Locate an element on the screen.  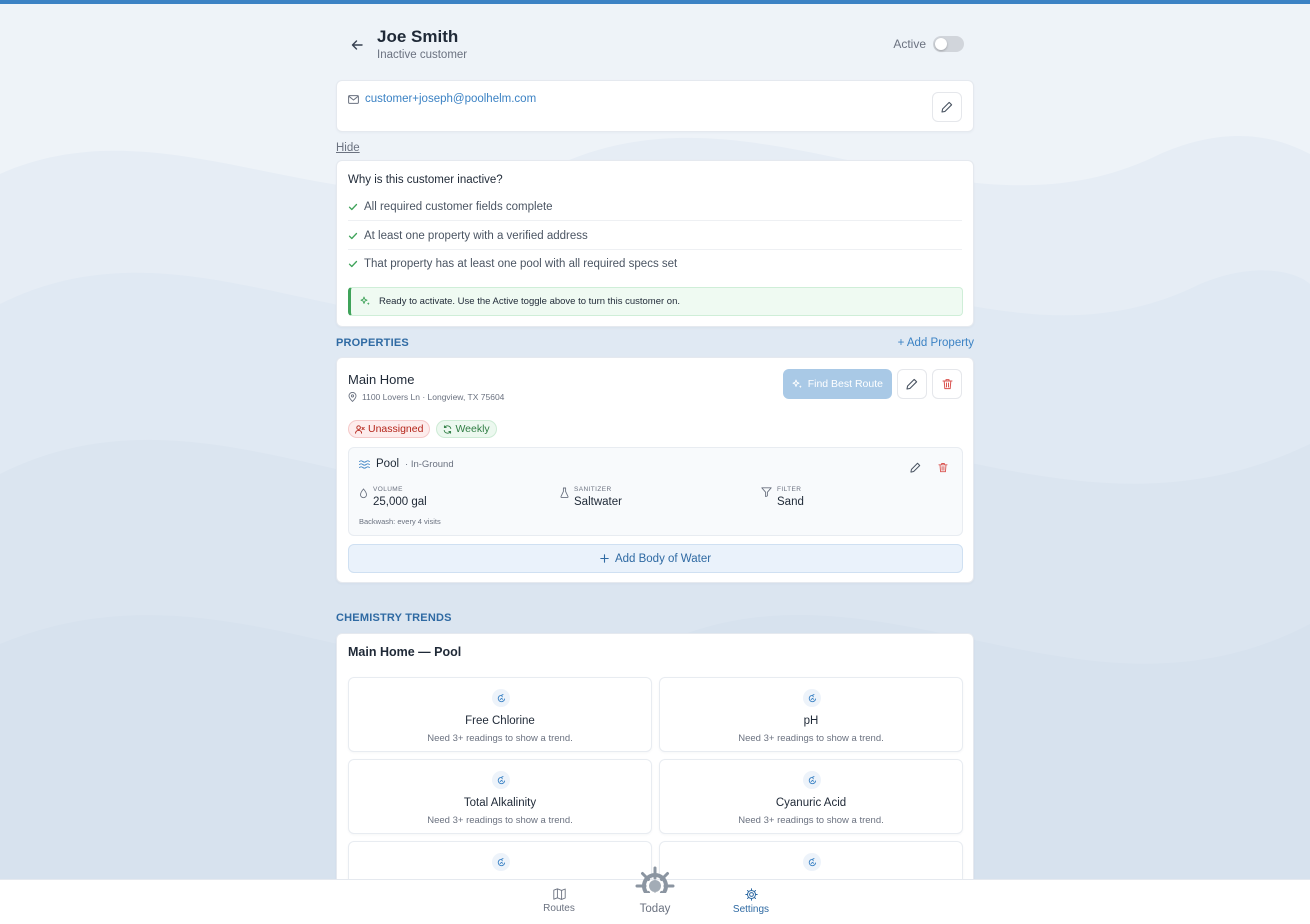
spec-volume: VOLUME 25,000 gal is located at coordinates (393, 497).